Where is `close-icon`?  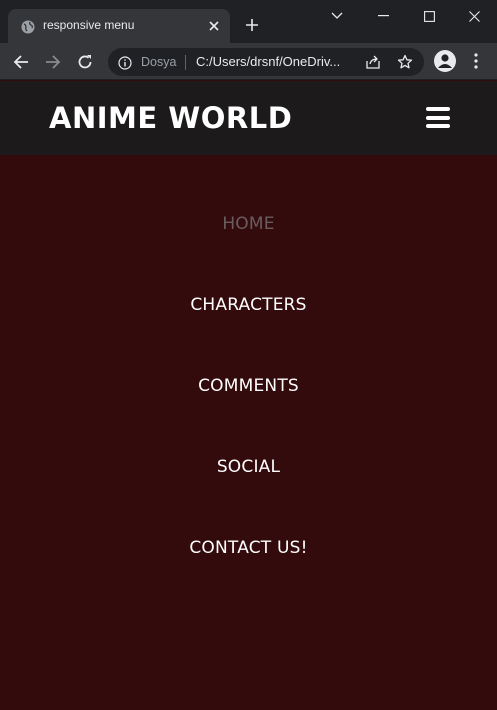 close-icon is located at coordinates (214, 26).